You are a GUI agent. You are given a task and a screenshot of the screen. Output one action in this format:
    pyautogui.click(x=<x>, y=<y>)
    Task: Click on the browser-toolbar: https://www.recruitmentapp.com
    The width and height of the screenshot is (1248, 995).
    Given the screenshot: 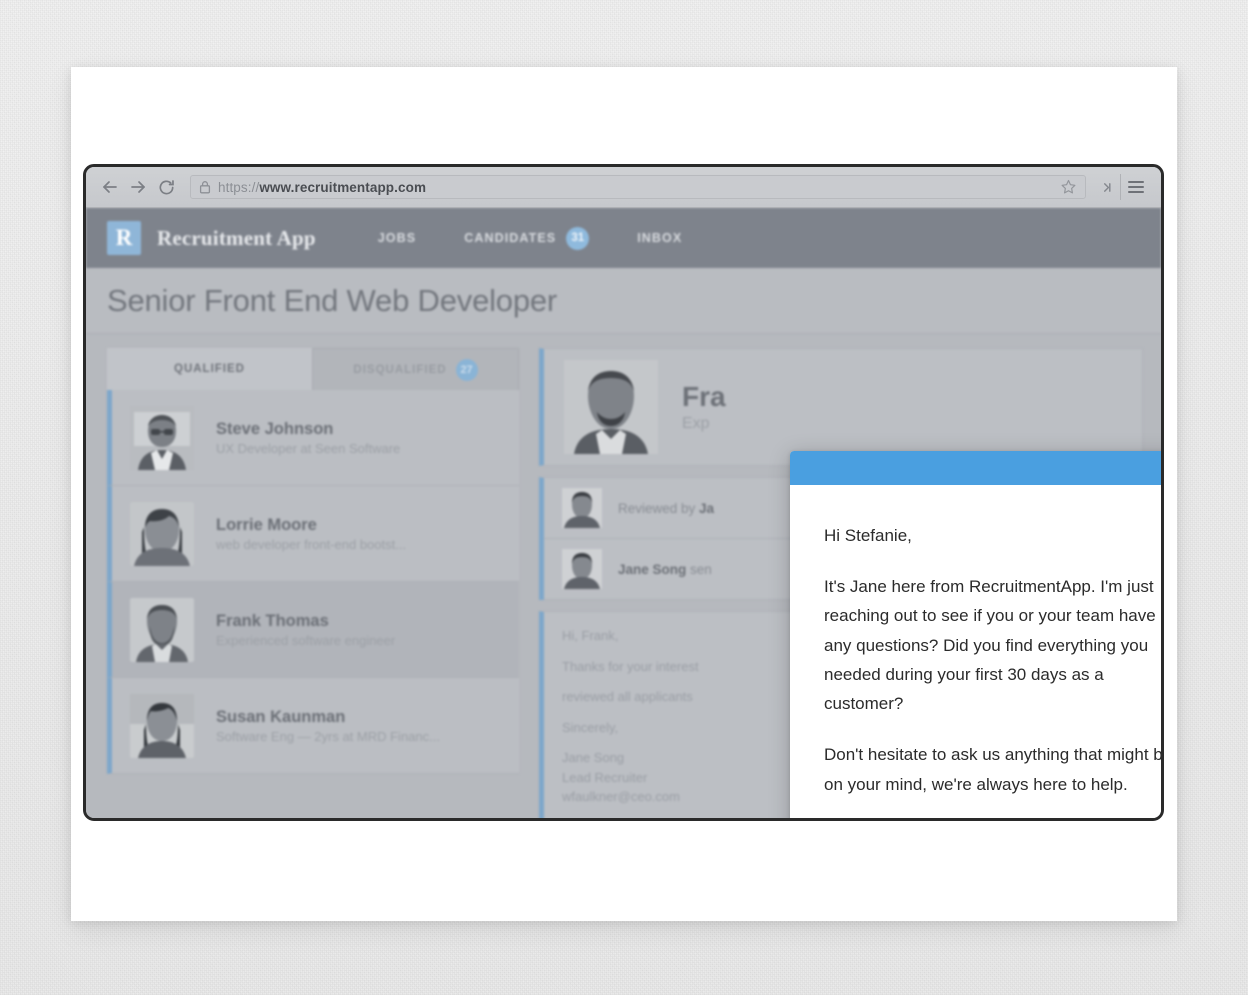 What is the action you would take?
    pyautogui.click(x=623, y=187)
    